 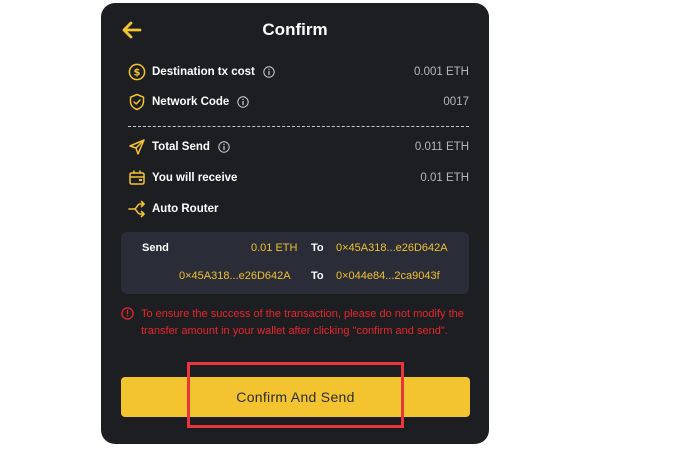 I want to click on alert-circle-icon, so click(x=127, y=313).